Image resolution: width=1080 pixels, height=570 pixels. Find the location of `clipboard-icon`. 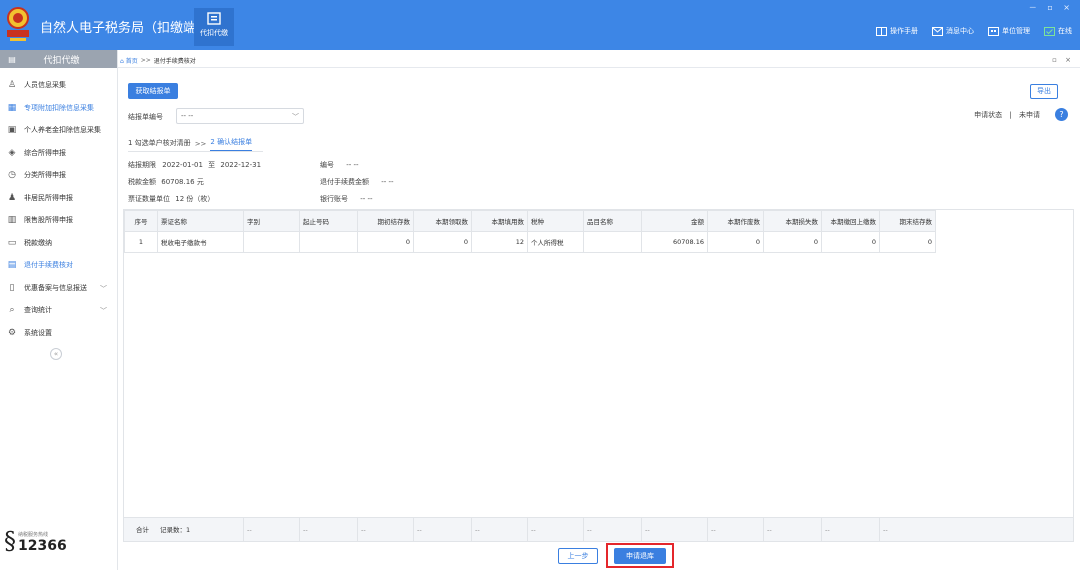

clipboard-icon is located at coordinates (214, 18).